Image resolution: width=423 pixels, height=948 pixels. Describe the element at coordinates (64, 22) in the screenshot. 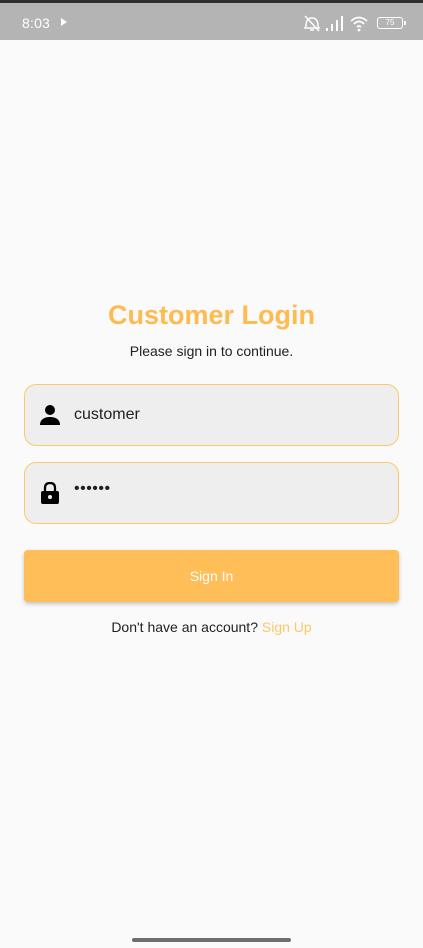

I see `play-icon` at that location.